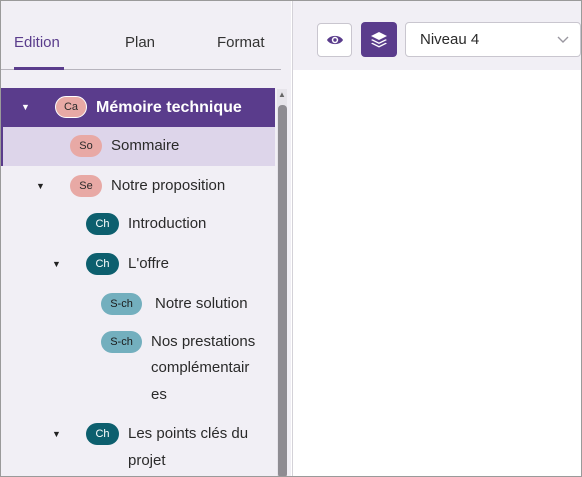  I want to click on eye-icon, so click(334, 40).